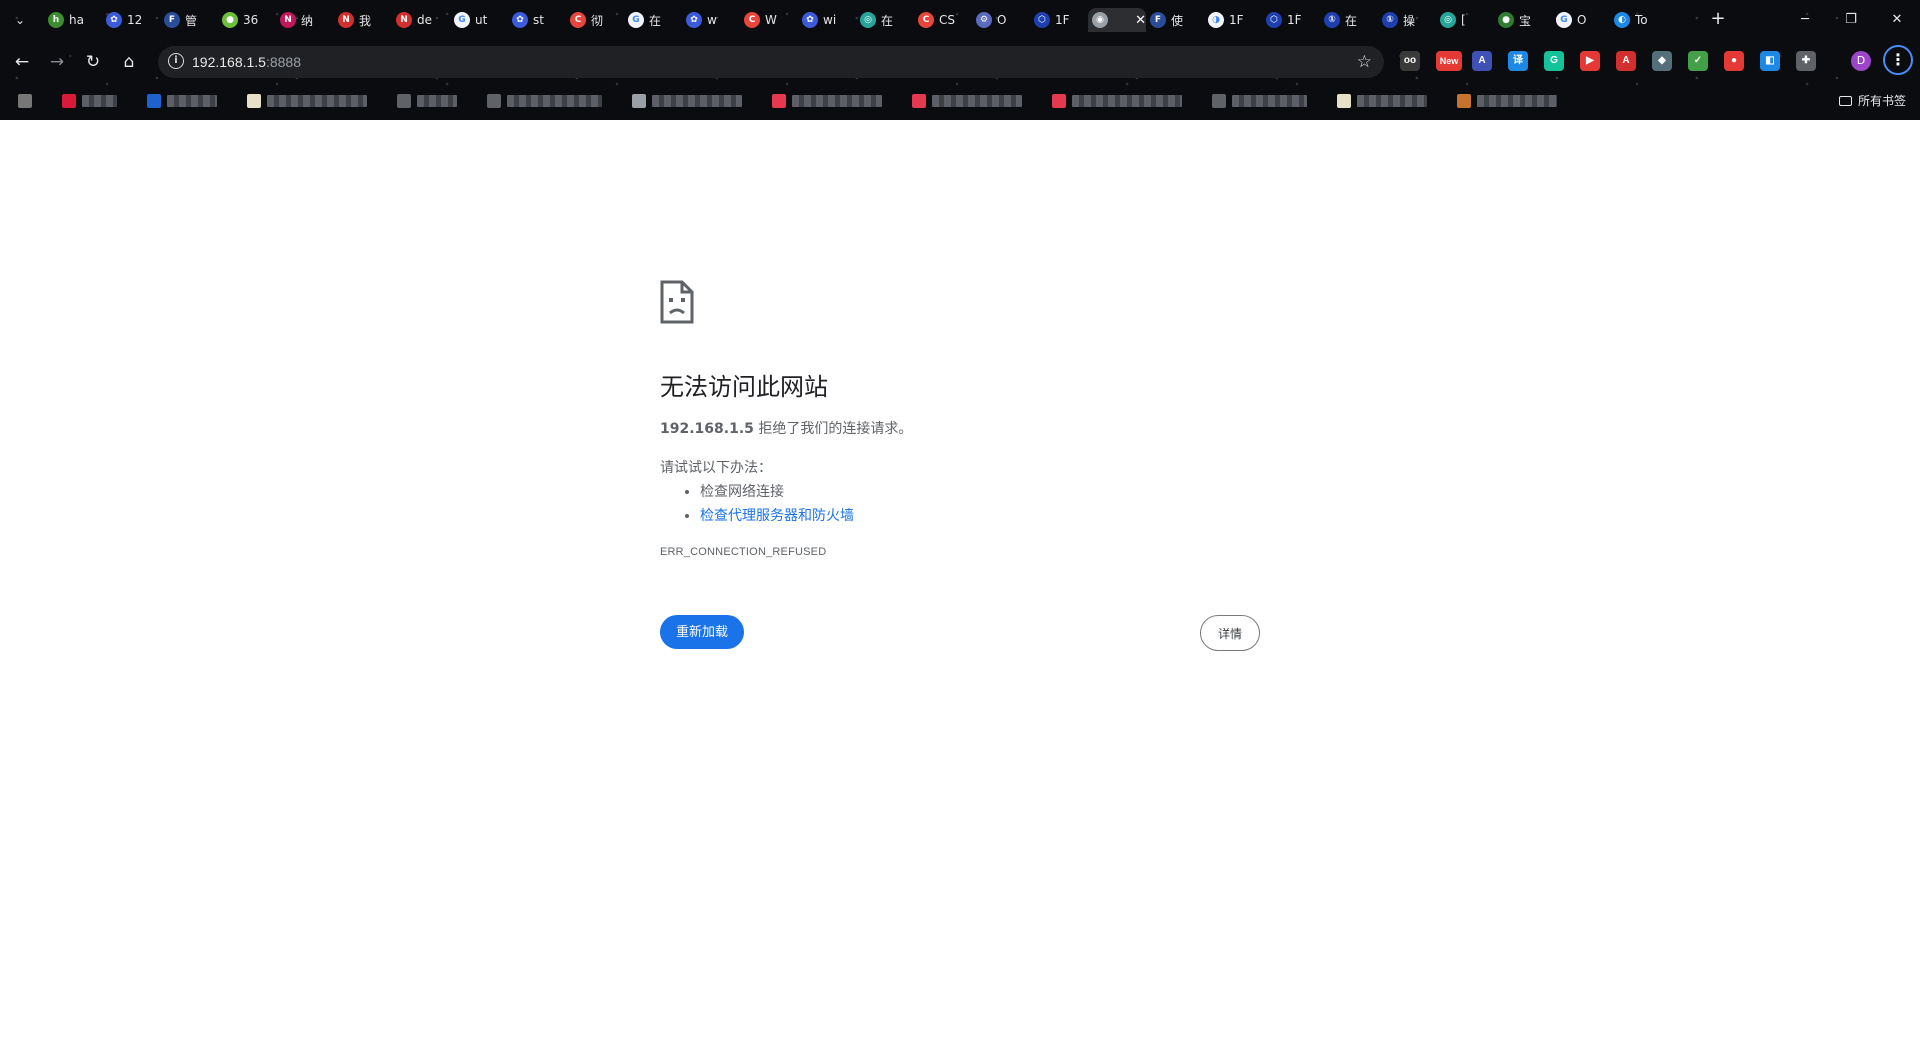 The width and height of the screenshot is (1920, 1040). What do you see at coordinates (172, 20) in the screenshot?
I see `tab-favicon-icon: F` at bounding box center [172, 20].